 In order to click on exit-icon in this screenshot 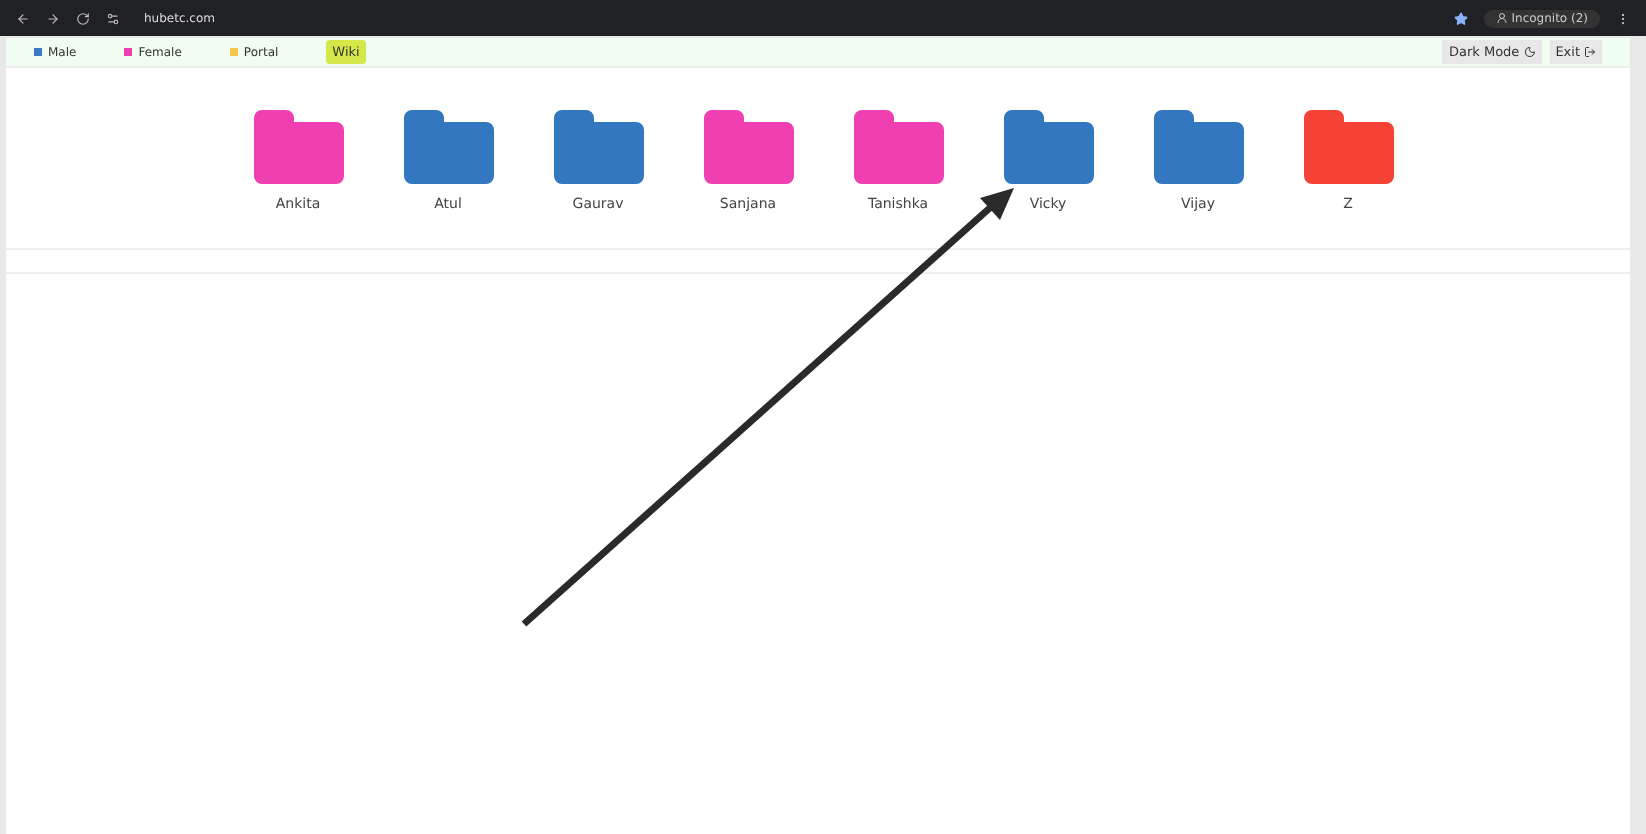, I will do `click(1590, 52)`.